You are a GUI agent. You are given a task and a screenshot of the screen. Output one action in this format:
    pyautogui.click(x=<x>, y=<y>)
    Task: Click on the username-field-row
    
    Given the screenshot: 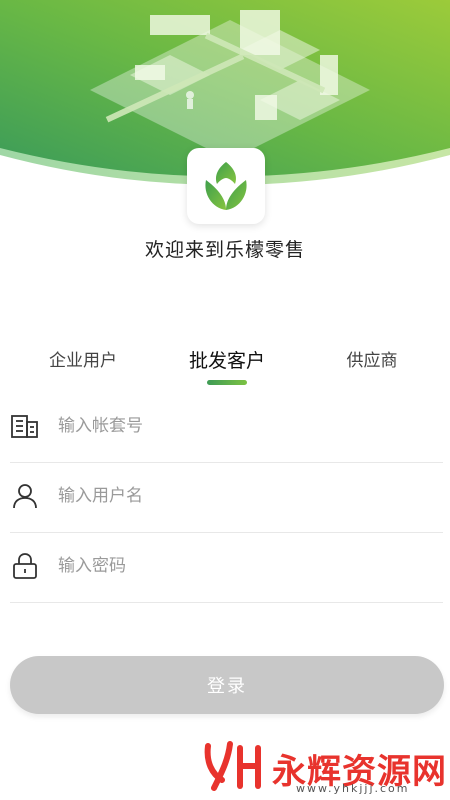 What is the action you would take?
    pyautogui.click(x=226, y=498)
    